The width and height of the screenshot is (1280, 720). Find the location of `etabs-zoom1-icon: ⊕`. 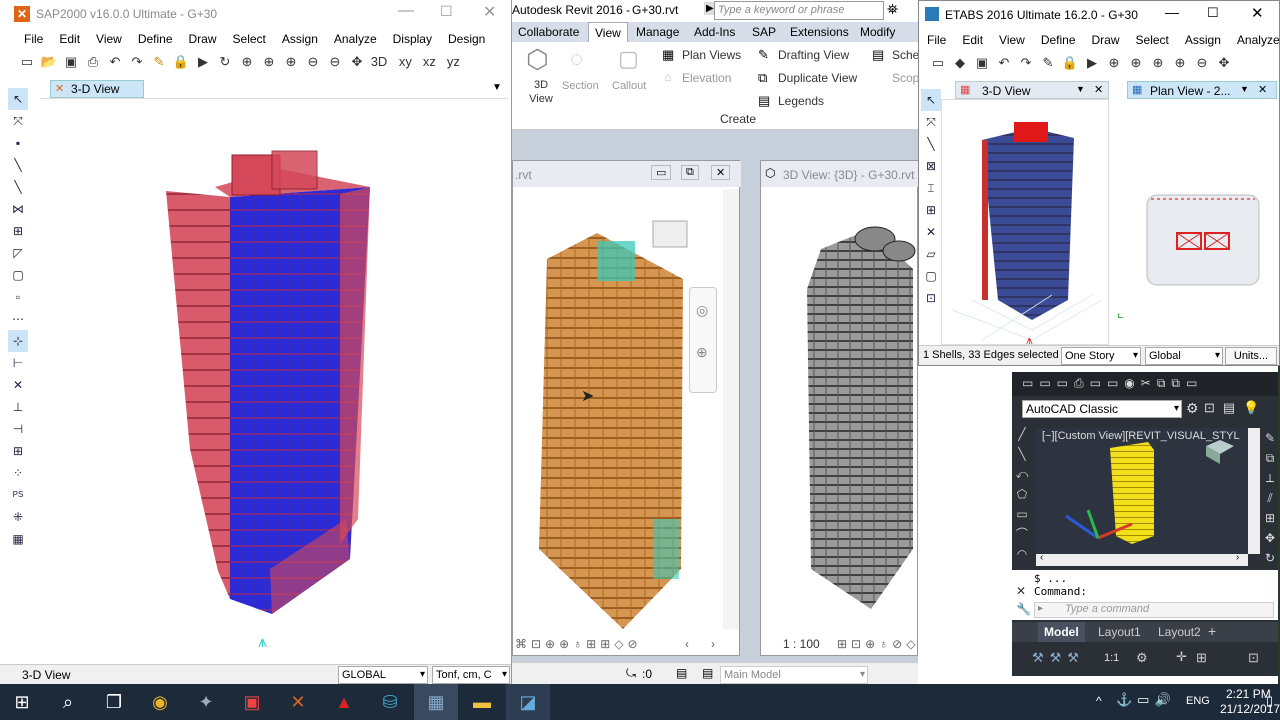

etabs-zoom1-icon: ⊕ is located at coordinates (1114, 63).